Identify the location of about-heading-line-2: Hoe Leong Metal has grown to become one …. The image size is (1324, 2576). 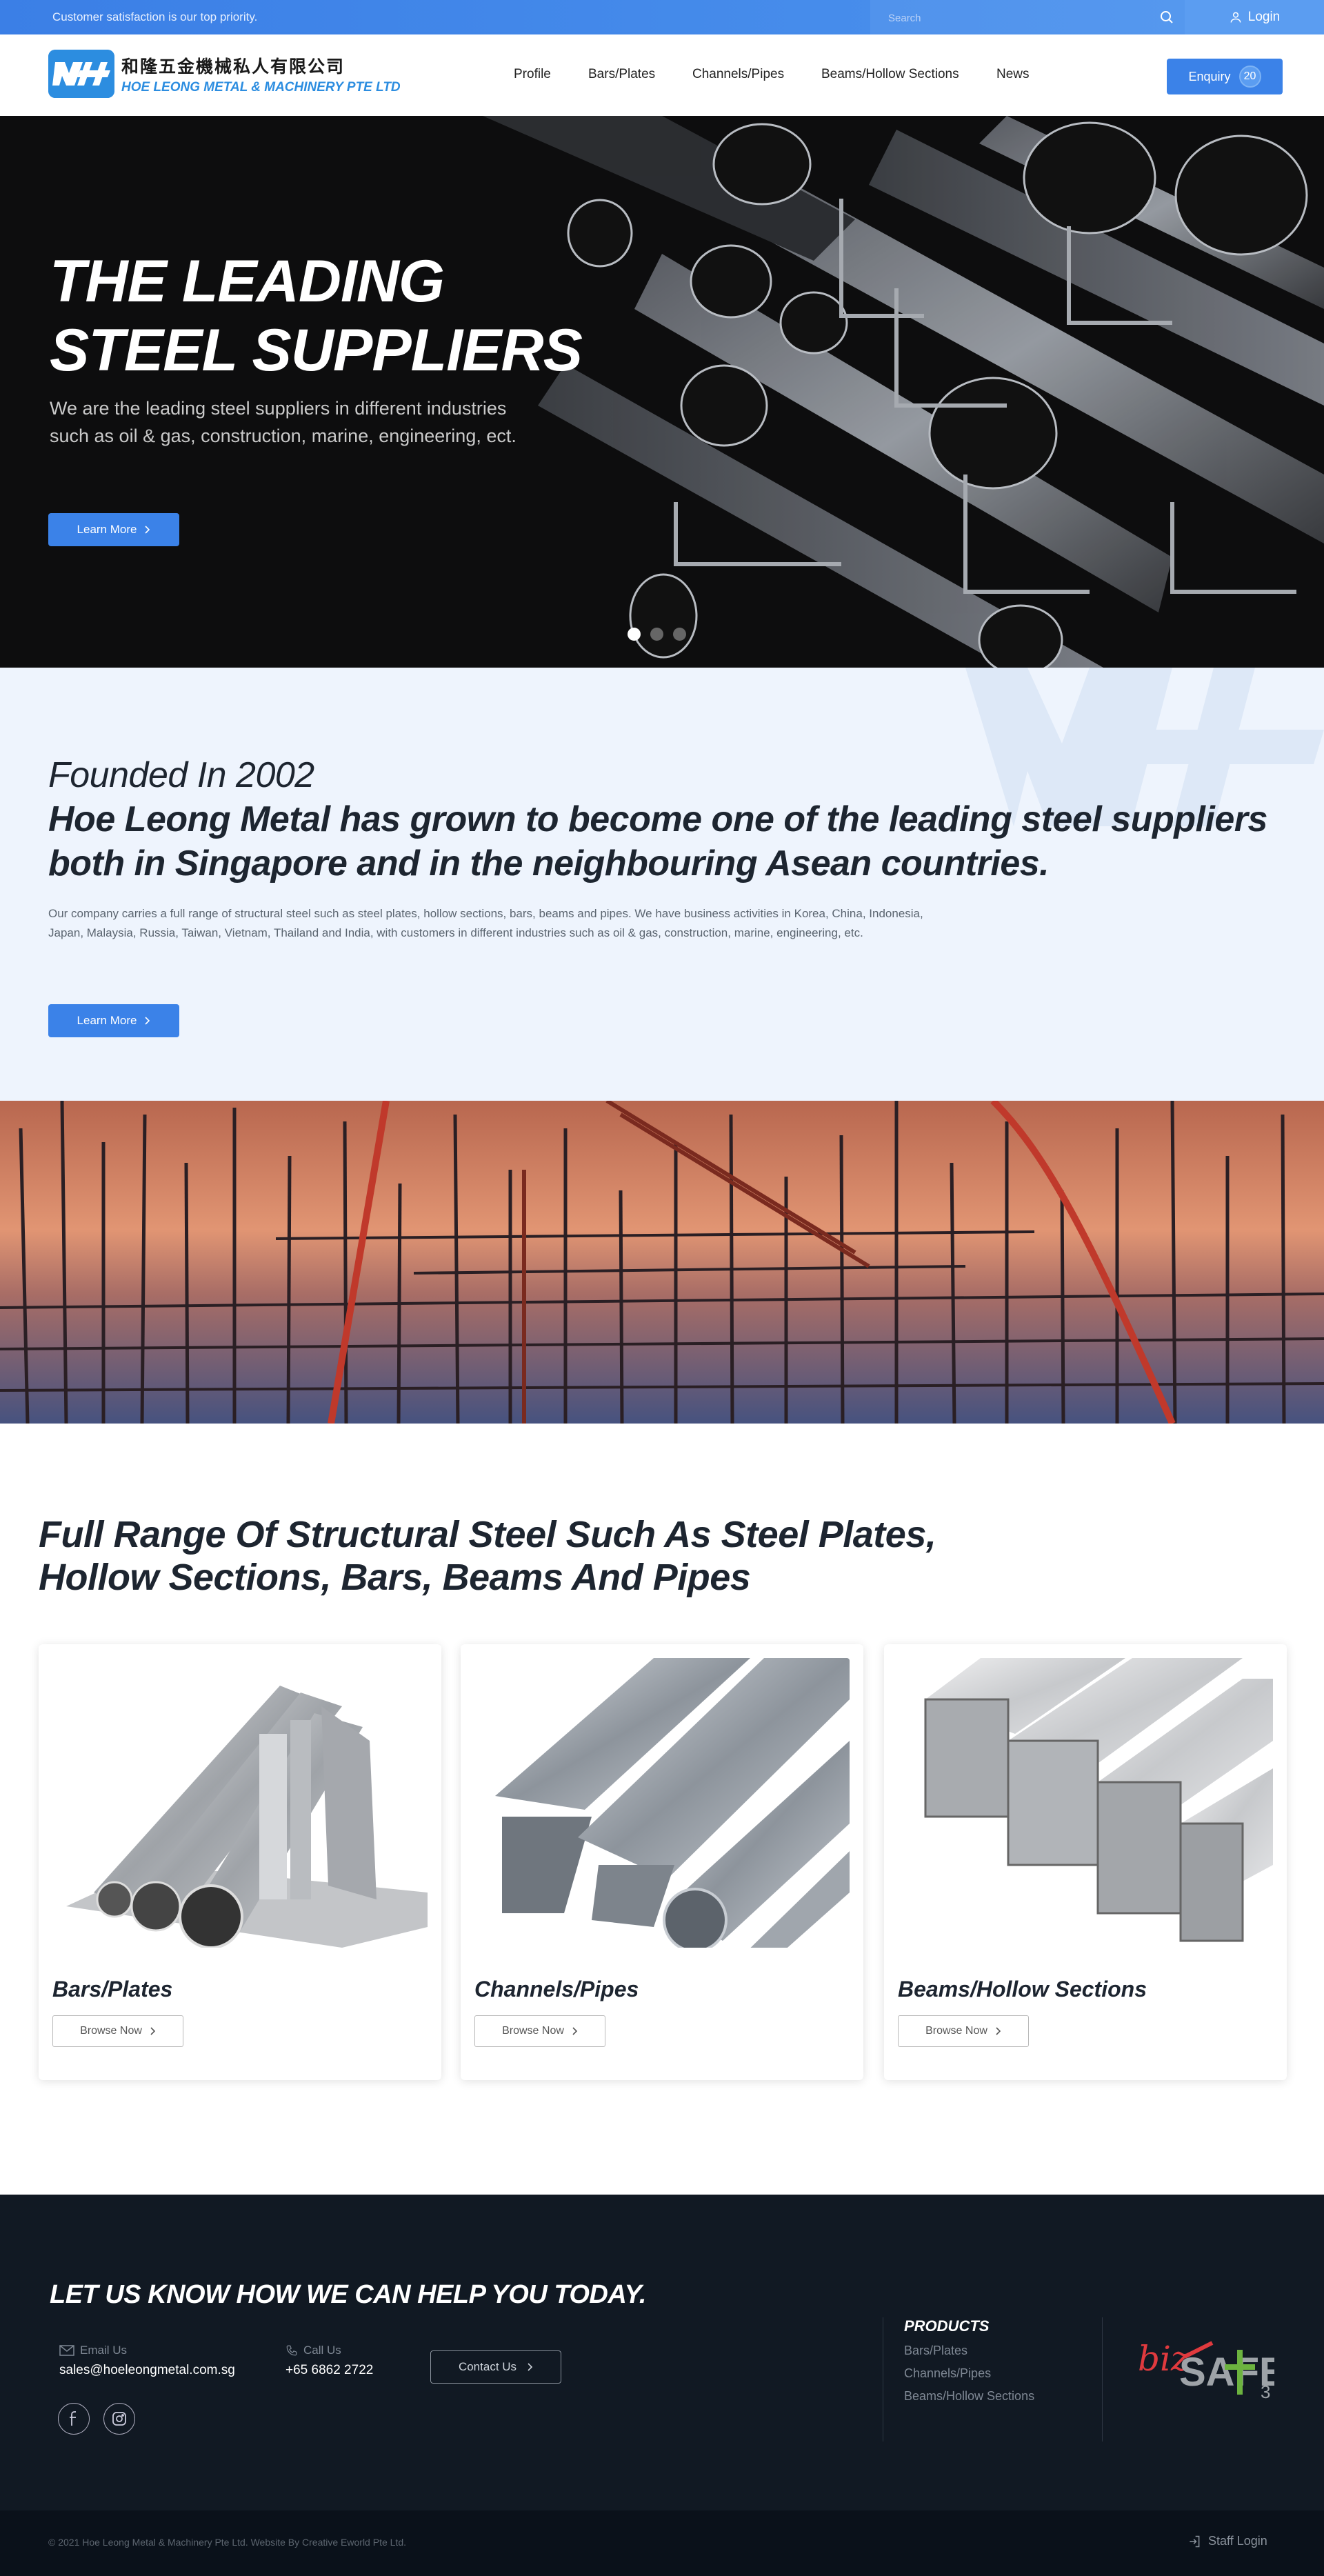
(657, 841).